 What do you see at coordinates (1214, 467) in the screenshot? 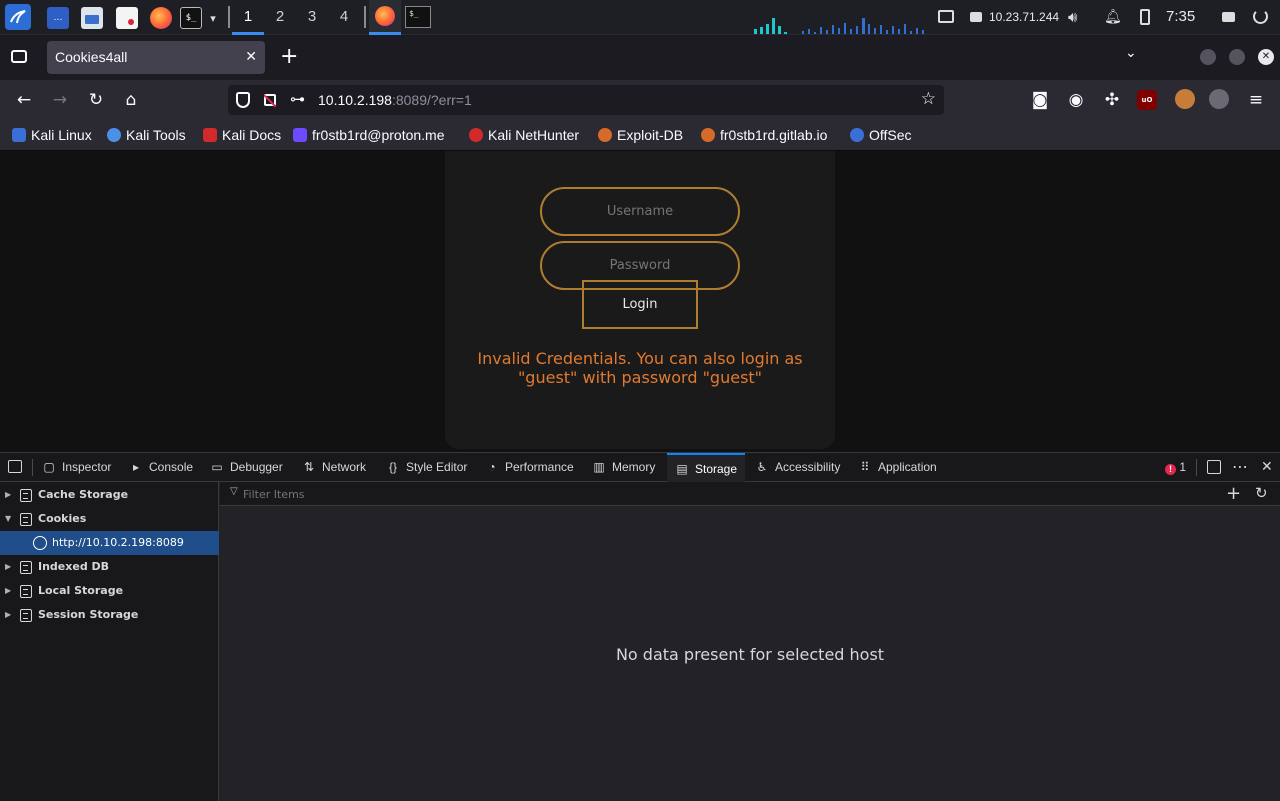
I see `dock-side-icon` at bounding box center [1214, 467].